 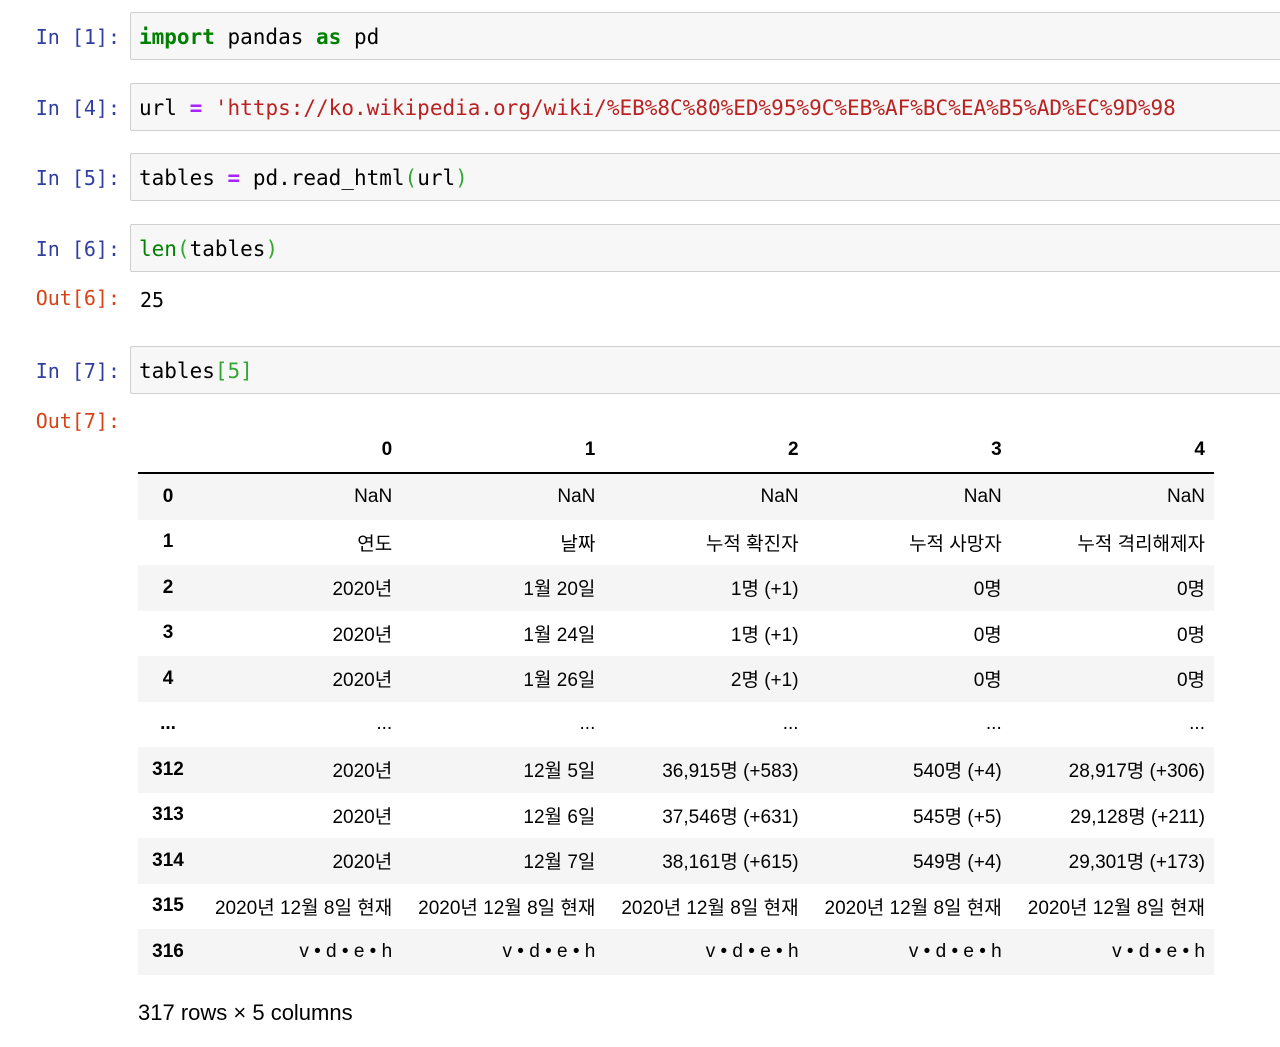 What do you see at coordinates (503, 451) in the screenshot?
I see `column-header: 1` at bounding box center [503, 451].